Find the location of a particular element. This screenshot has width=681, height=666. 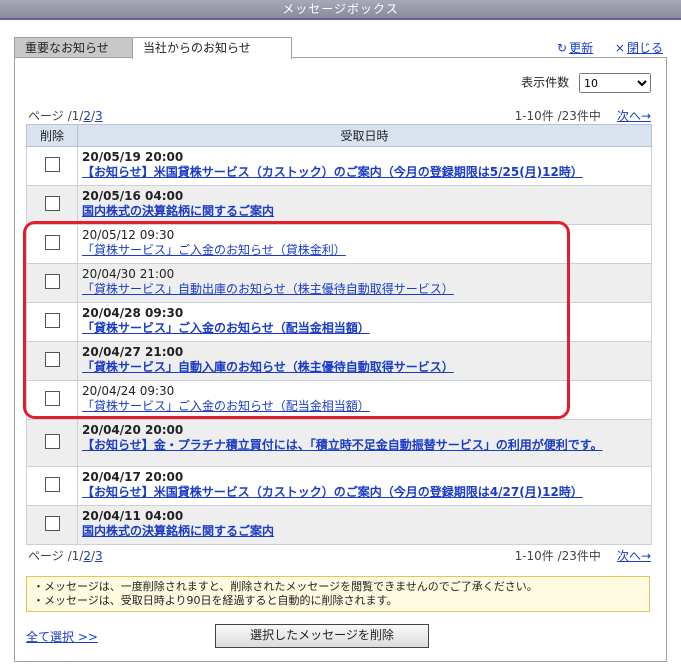

display-count: 表示件数 10 is located at coordinates (586, 83).